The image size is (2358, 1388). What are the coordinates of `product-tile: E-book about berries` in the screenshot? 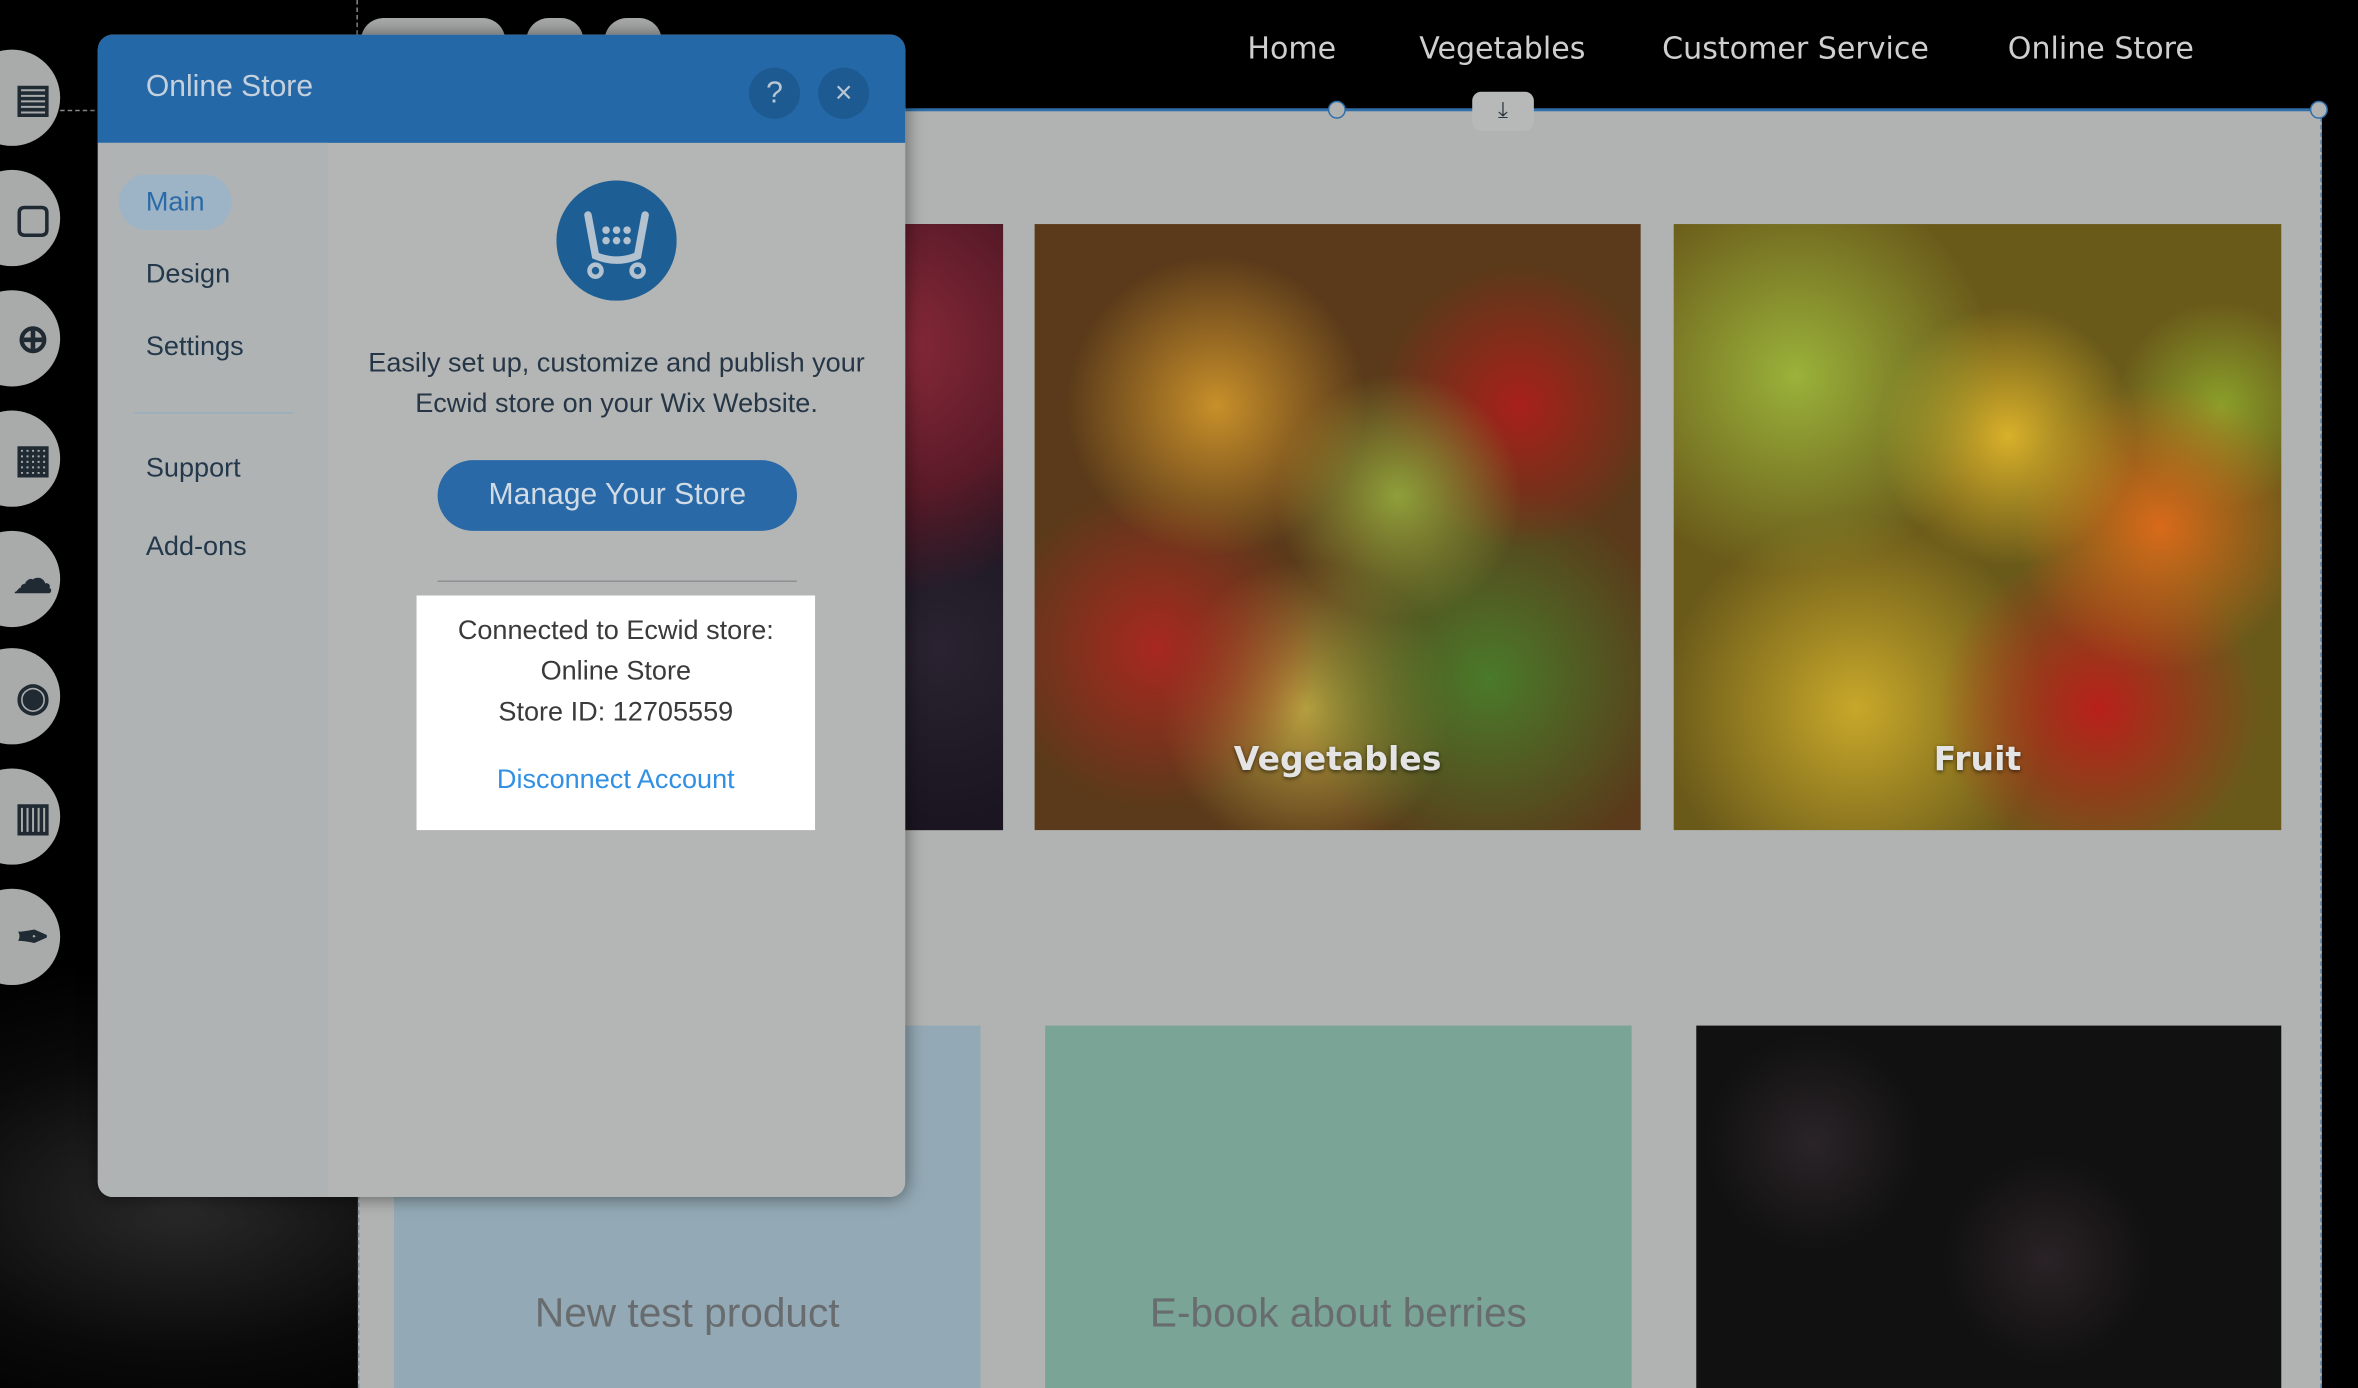 It's located at (1338, 1206).